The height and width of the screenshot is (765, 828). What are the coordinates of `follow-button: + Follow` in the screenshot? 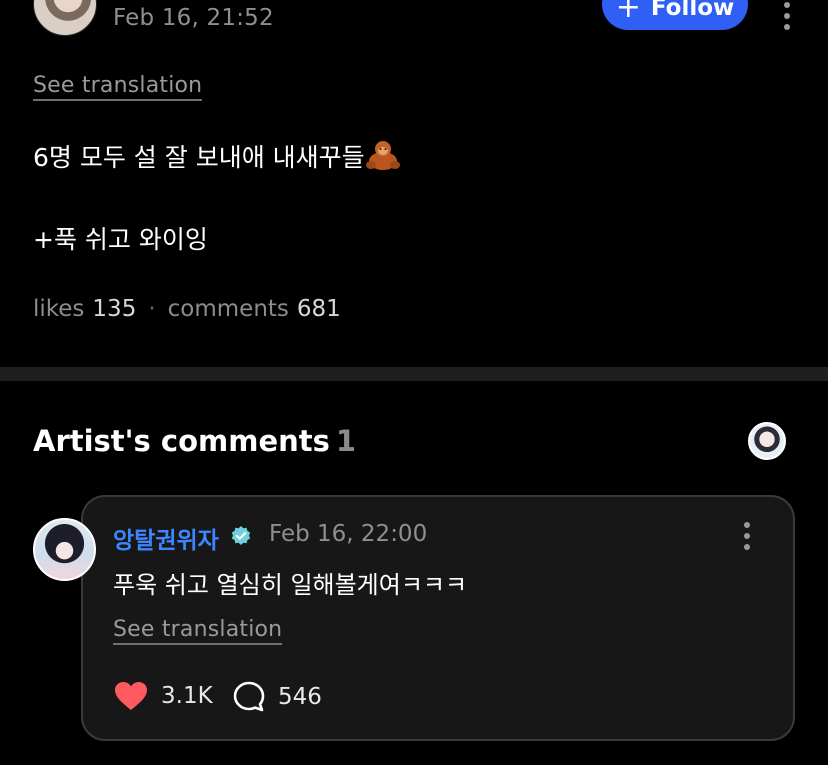 It's located at (675, 15).